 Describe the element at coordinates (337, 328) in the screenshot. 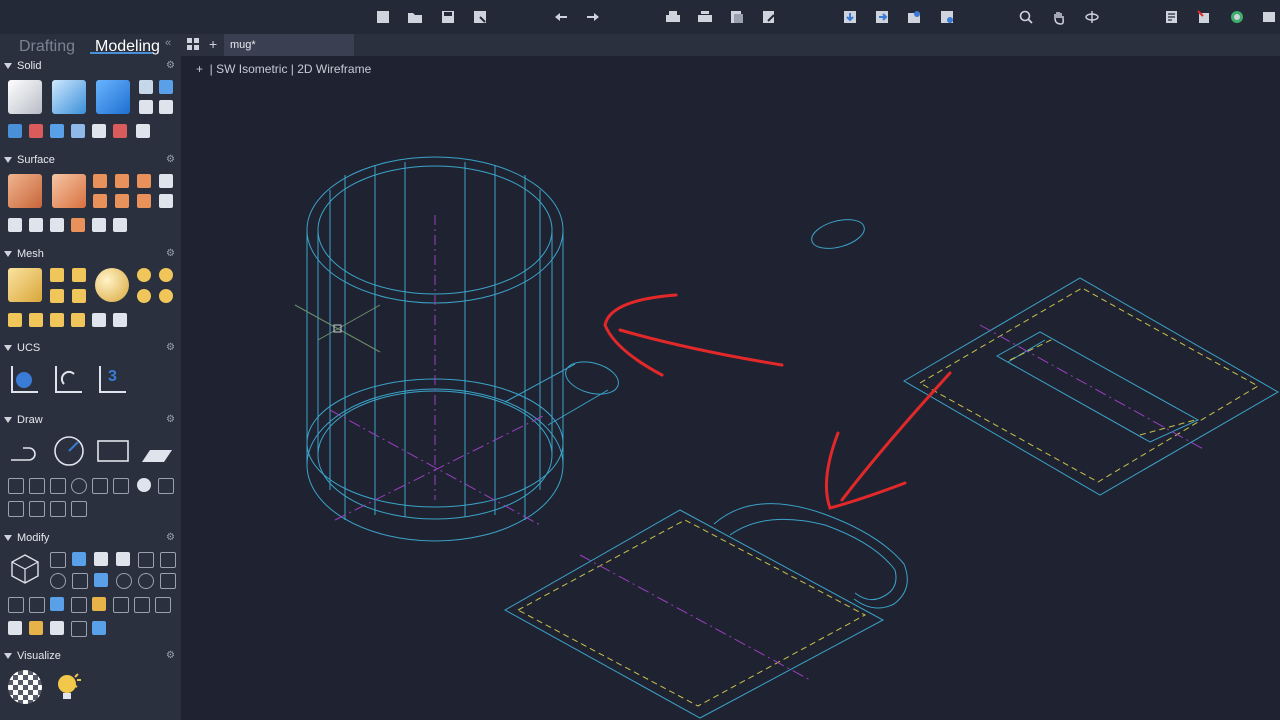

I see `crosshair-cursor` at that location.